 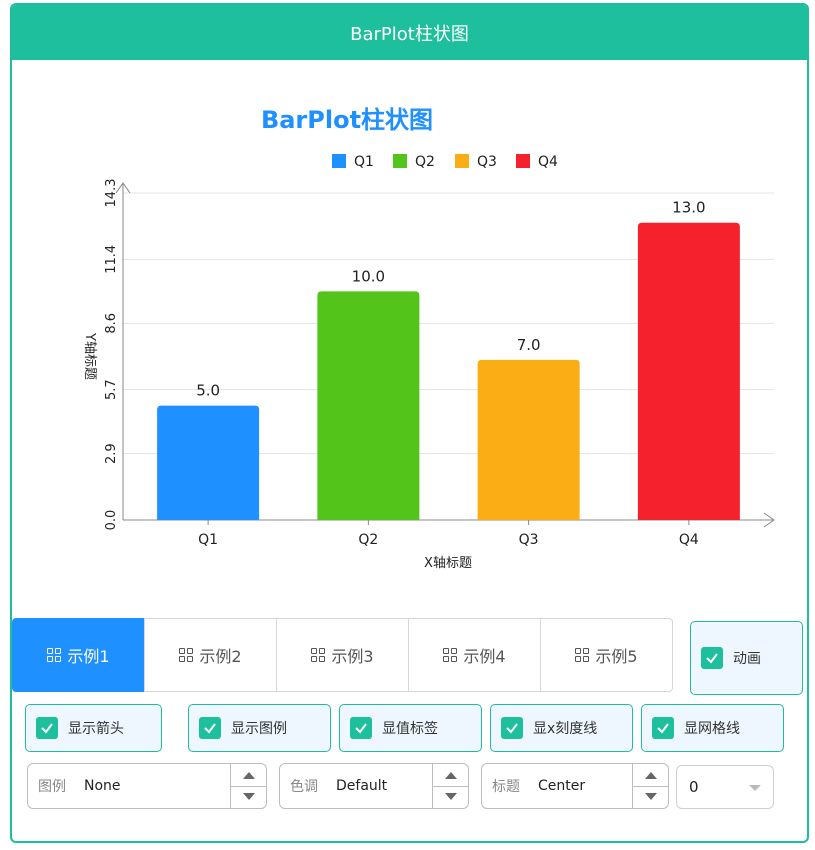 I want to click on combobox-value: 0, so click(x=694, y=787).